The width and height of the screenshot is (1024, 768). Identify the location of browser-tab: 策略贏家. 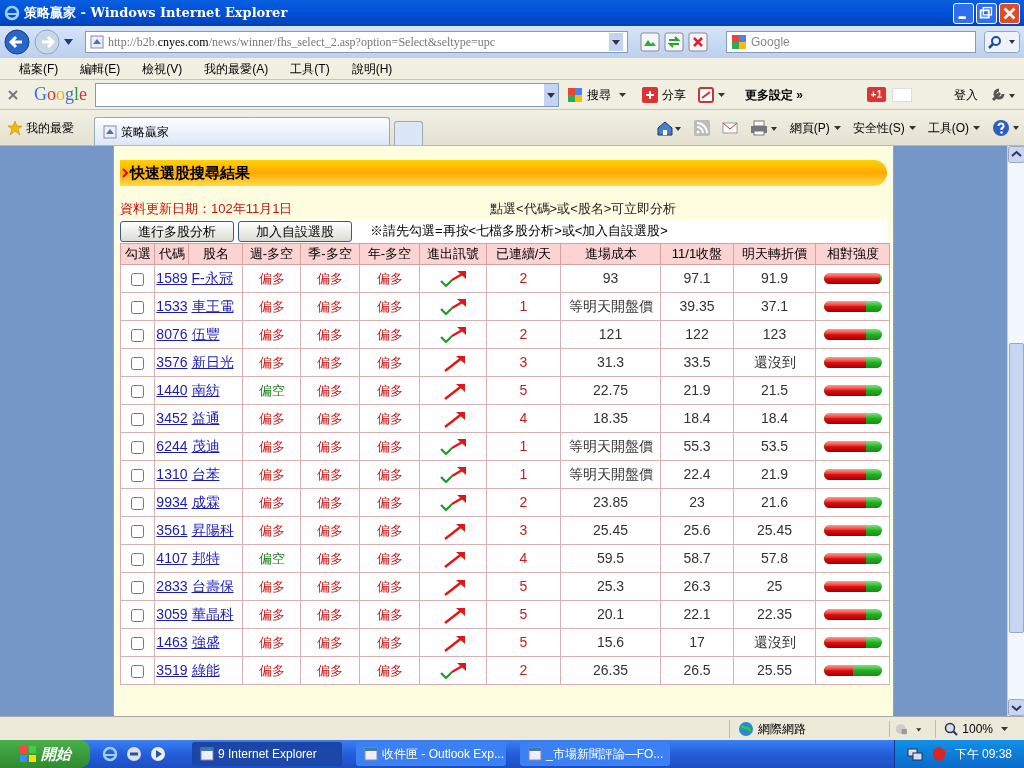
(242, 131).